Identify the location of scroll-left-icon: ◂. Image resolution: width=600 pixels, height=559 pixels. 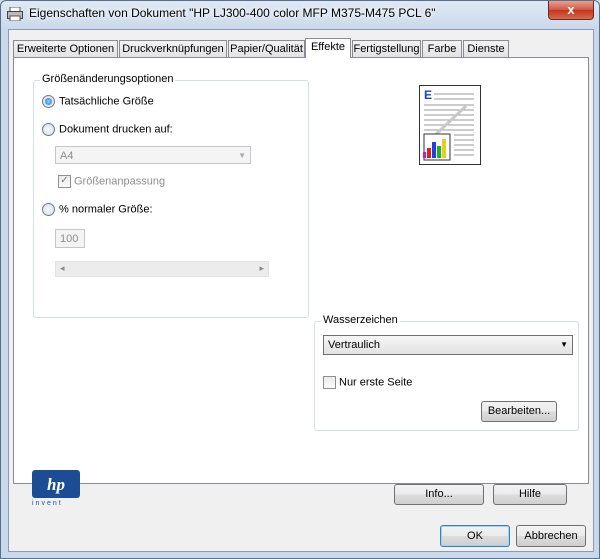
(62, 268).